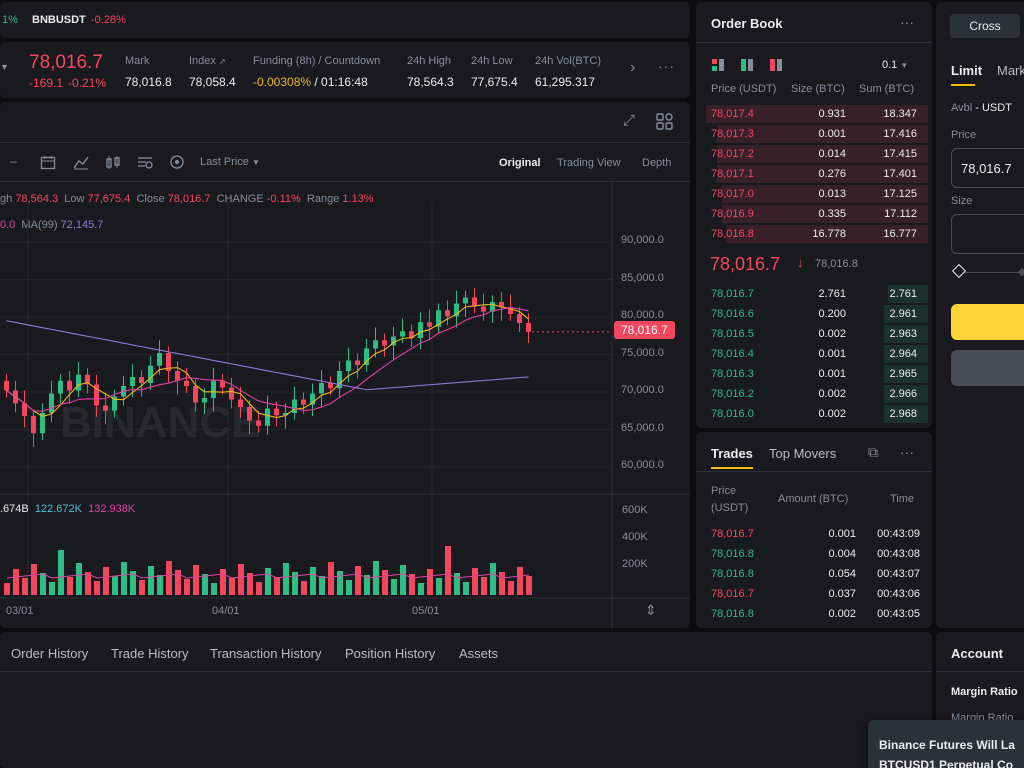 This screenshot has width=1024, height=768. I want to click on tab-trades: Trades, so click(732, 453).